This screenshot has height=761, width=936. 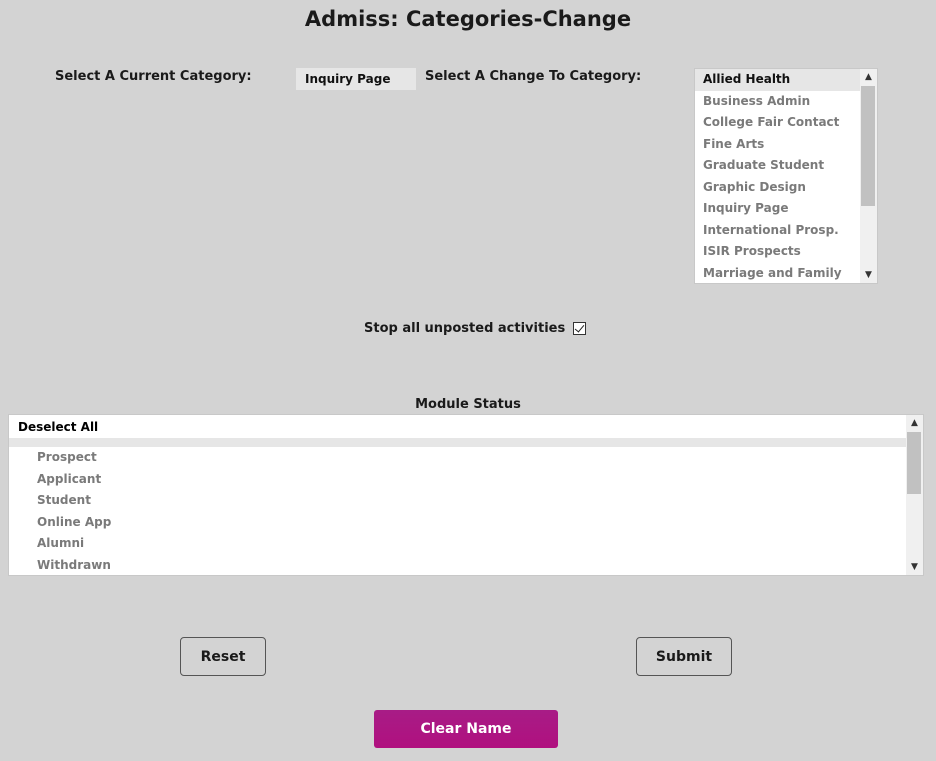 I want to click on category-option: Graduate Student, so click(x=777, y=166).